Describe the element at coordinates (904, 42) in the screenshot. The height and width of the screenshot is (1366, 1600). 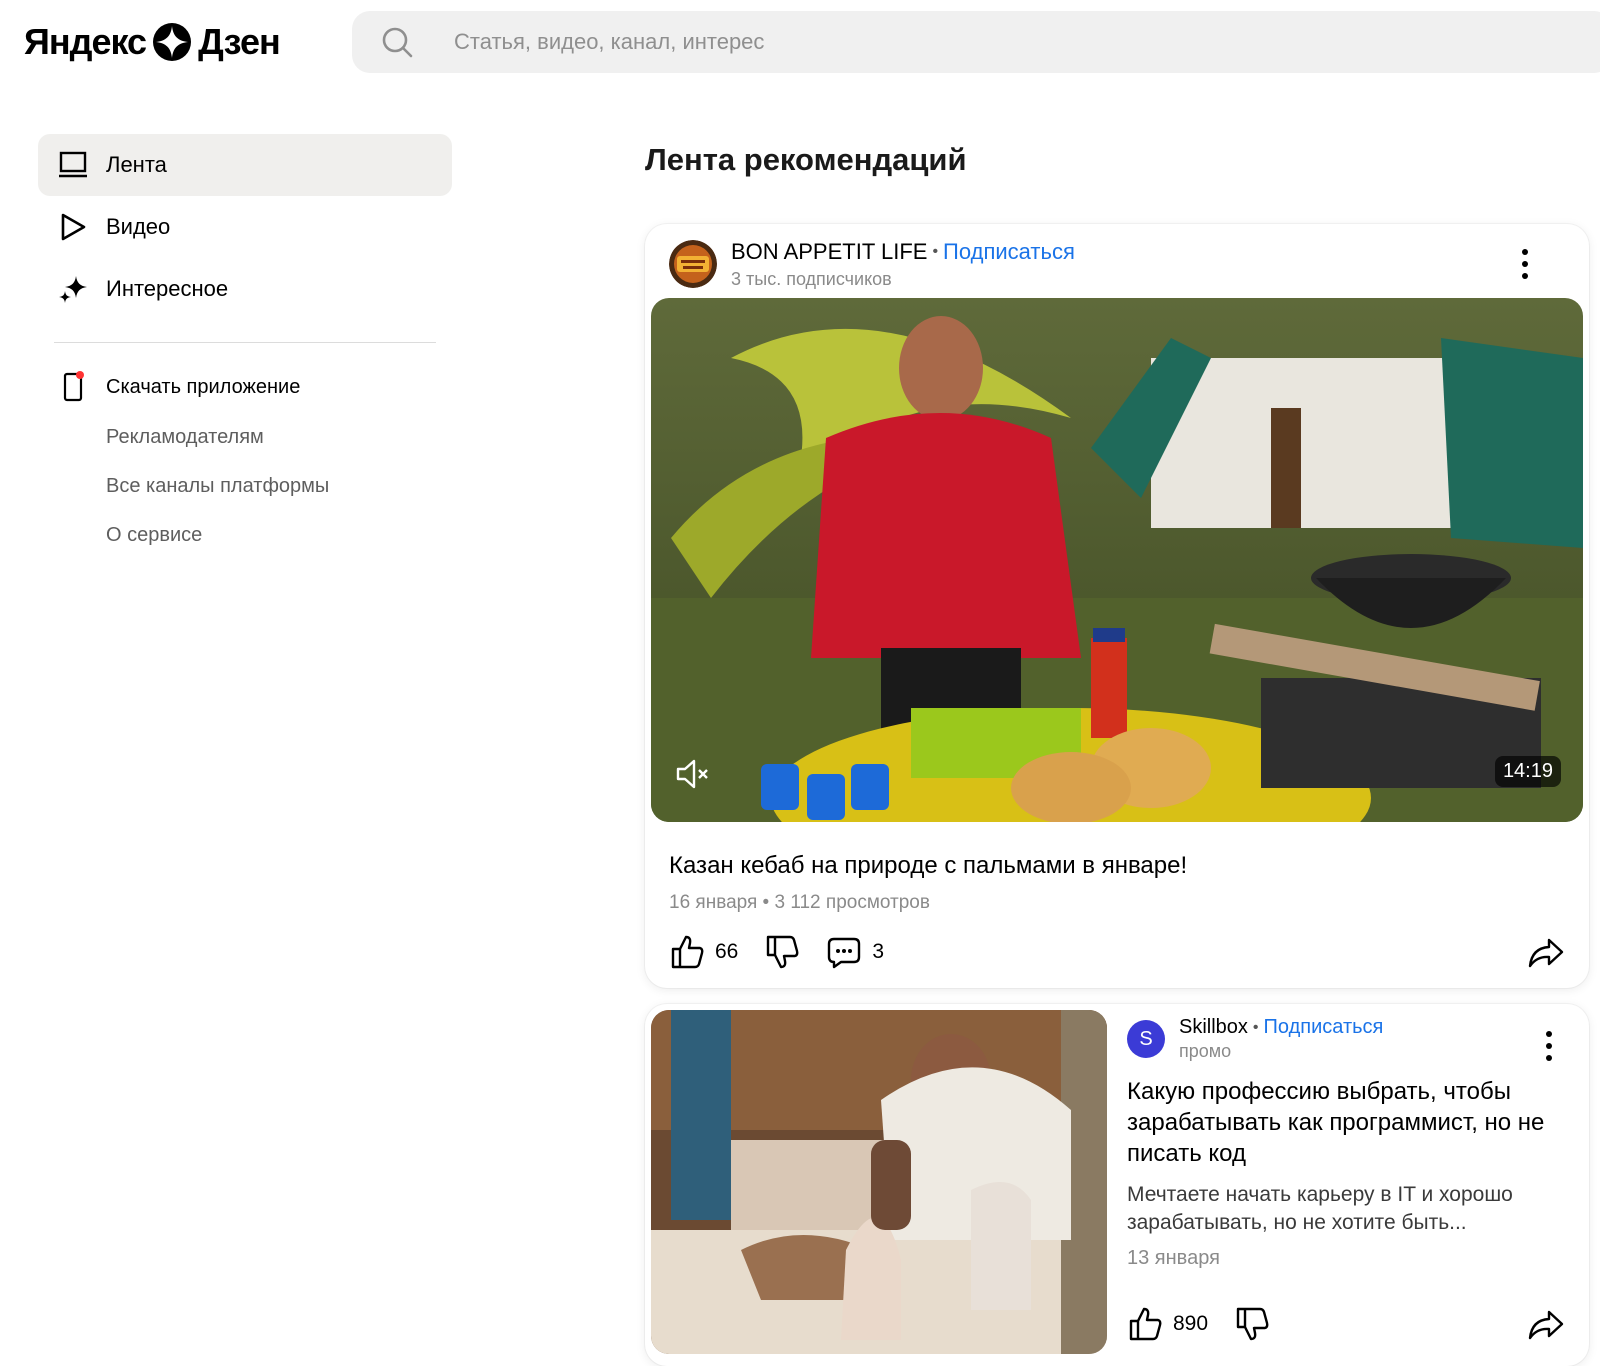
I see `search-input` at that location.